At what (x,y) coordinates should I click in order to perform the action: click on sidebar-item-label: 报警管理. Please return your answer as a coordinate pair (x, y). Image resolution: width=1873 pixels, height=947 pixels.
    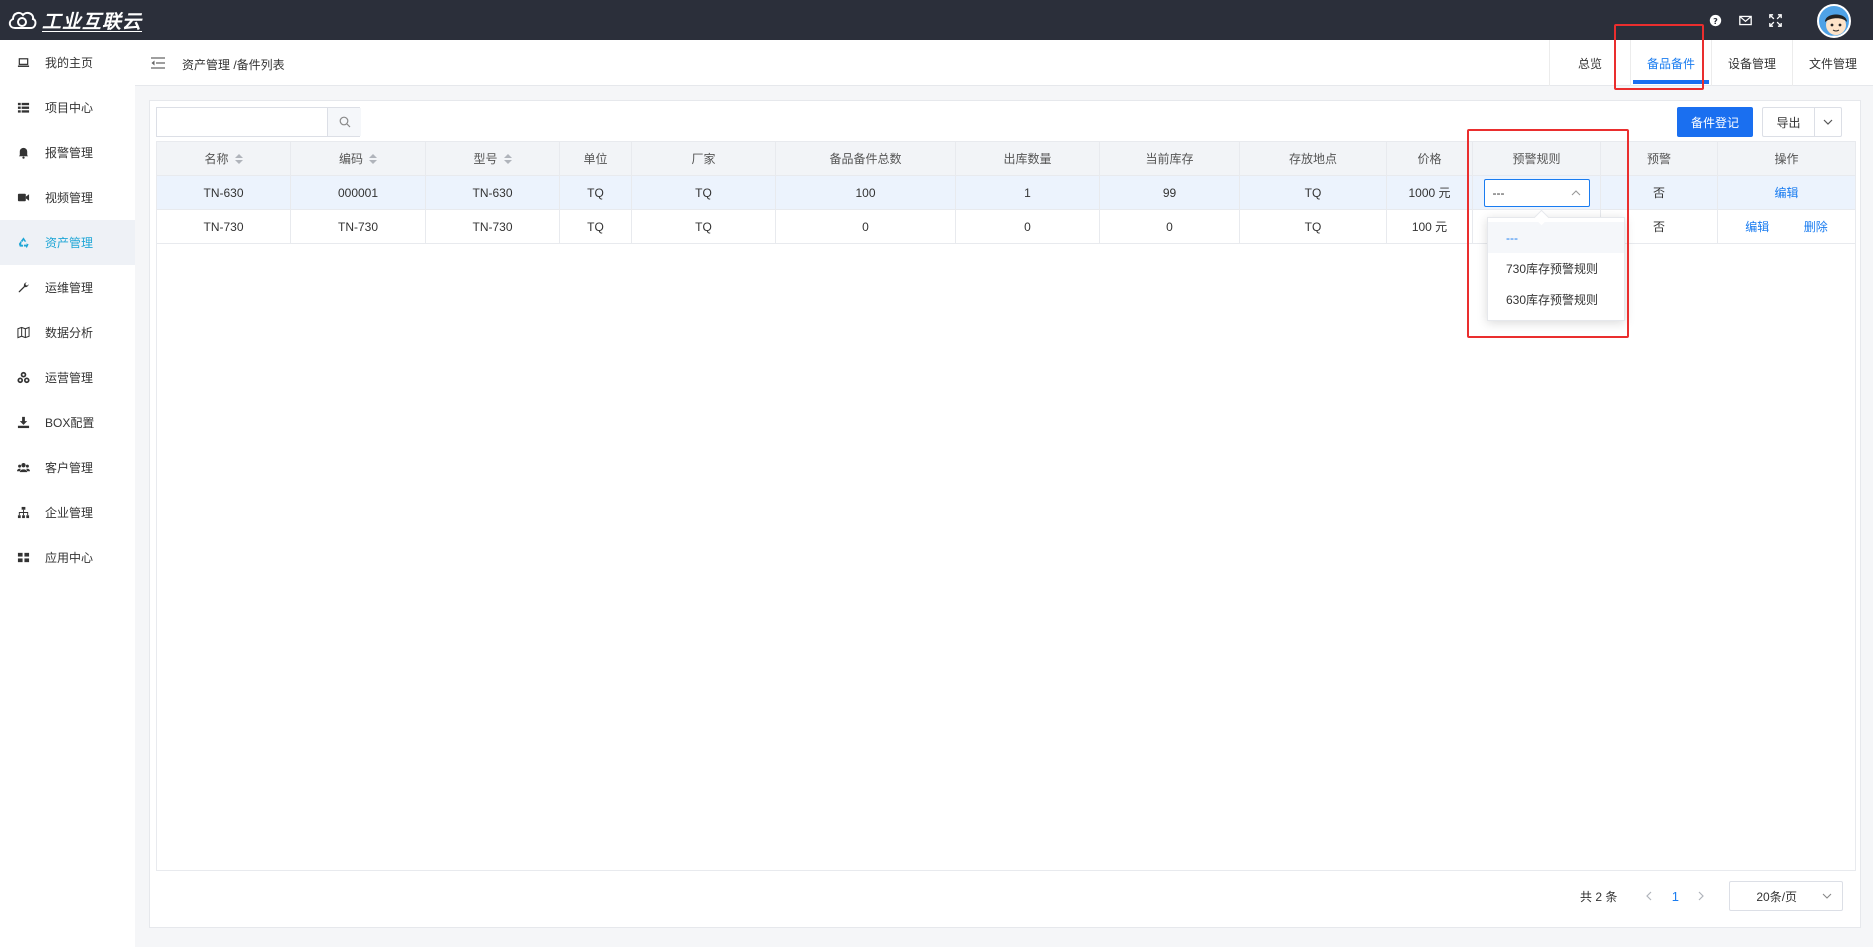
    Looking at the image, I should click on (69, 153).